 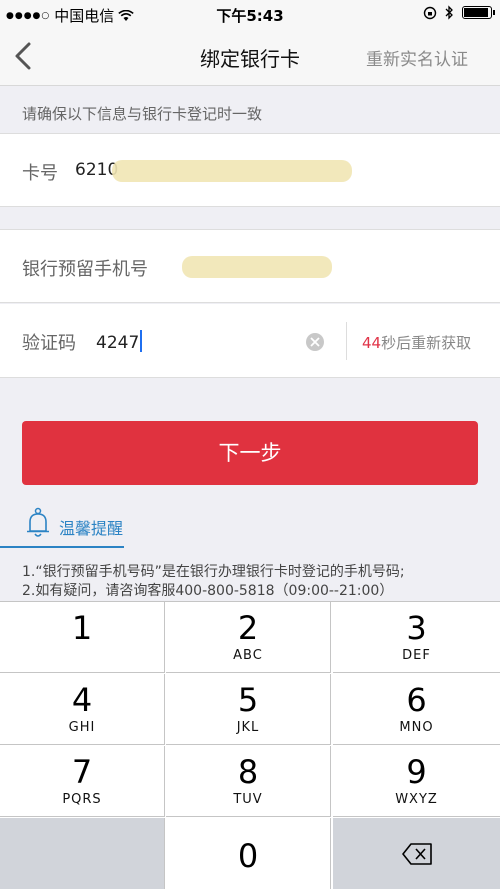 I want to click on key-digit: 8, so click(x=248, y=772).